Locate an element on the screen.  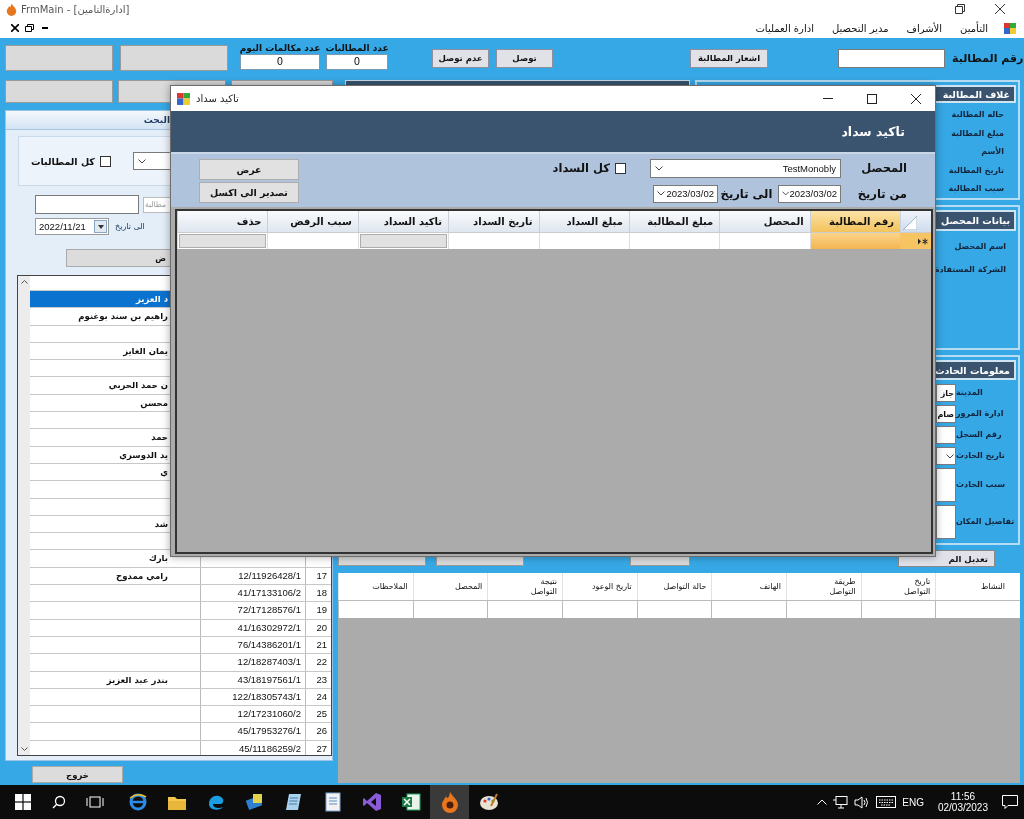
name-cell-text: بندر عبد العزيز is located at coordinates (137, 680).